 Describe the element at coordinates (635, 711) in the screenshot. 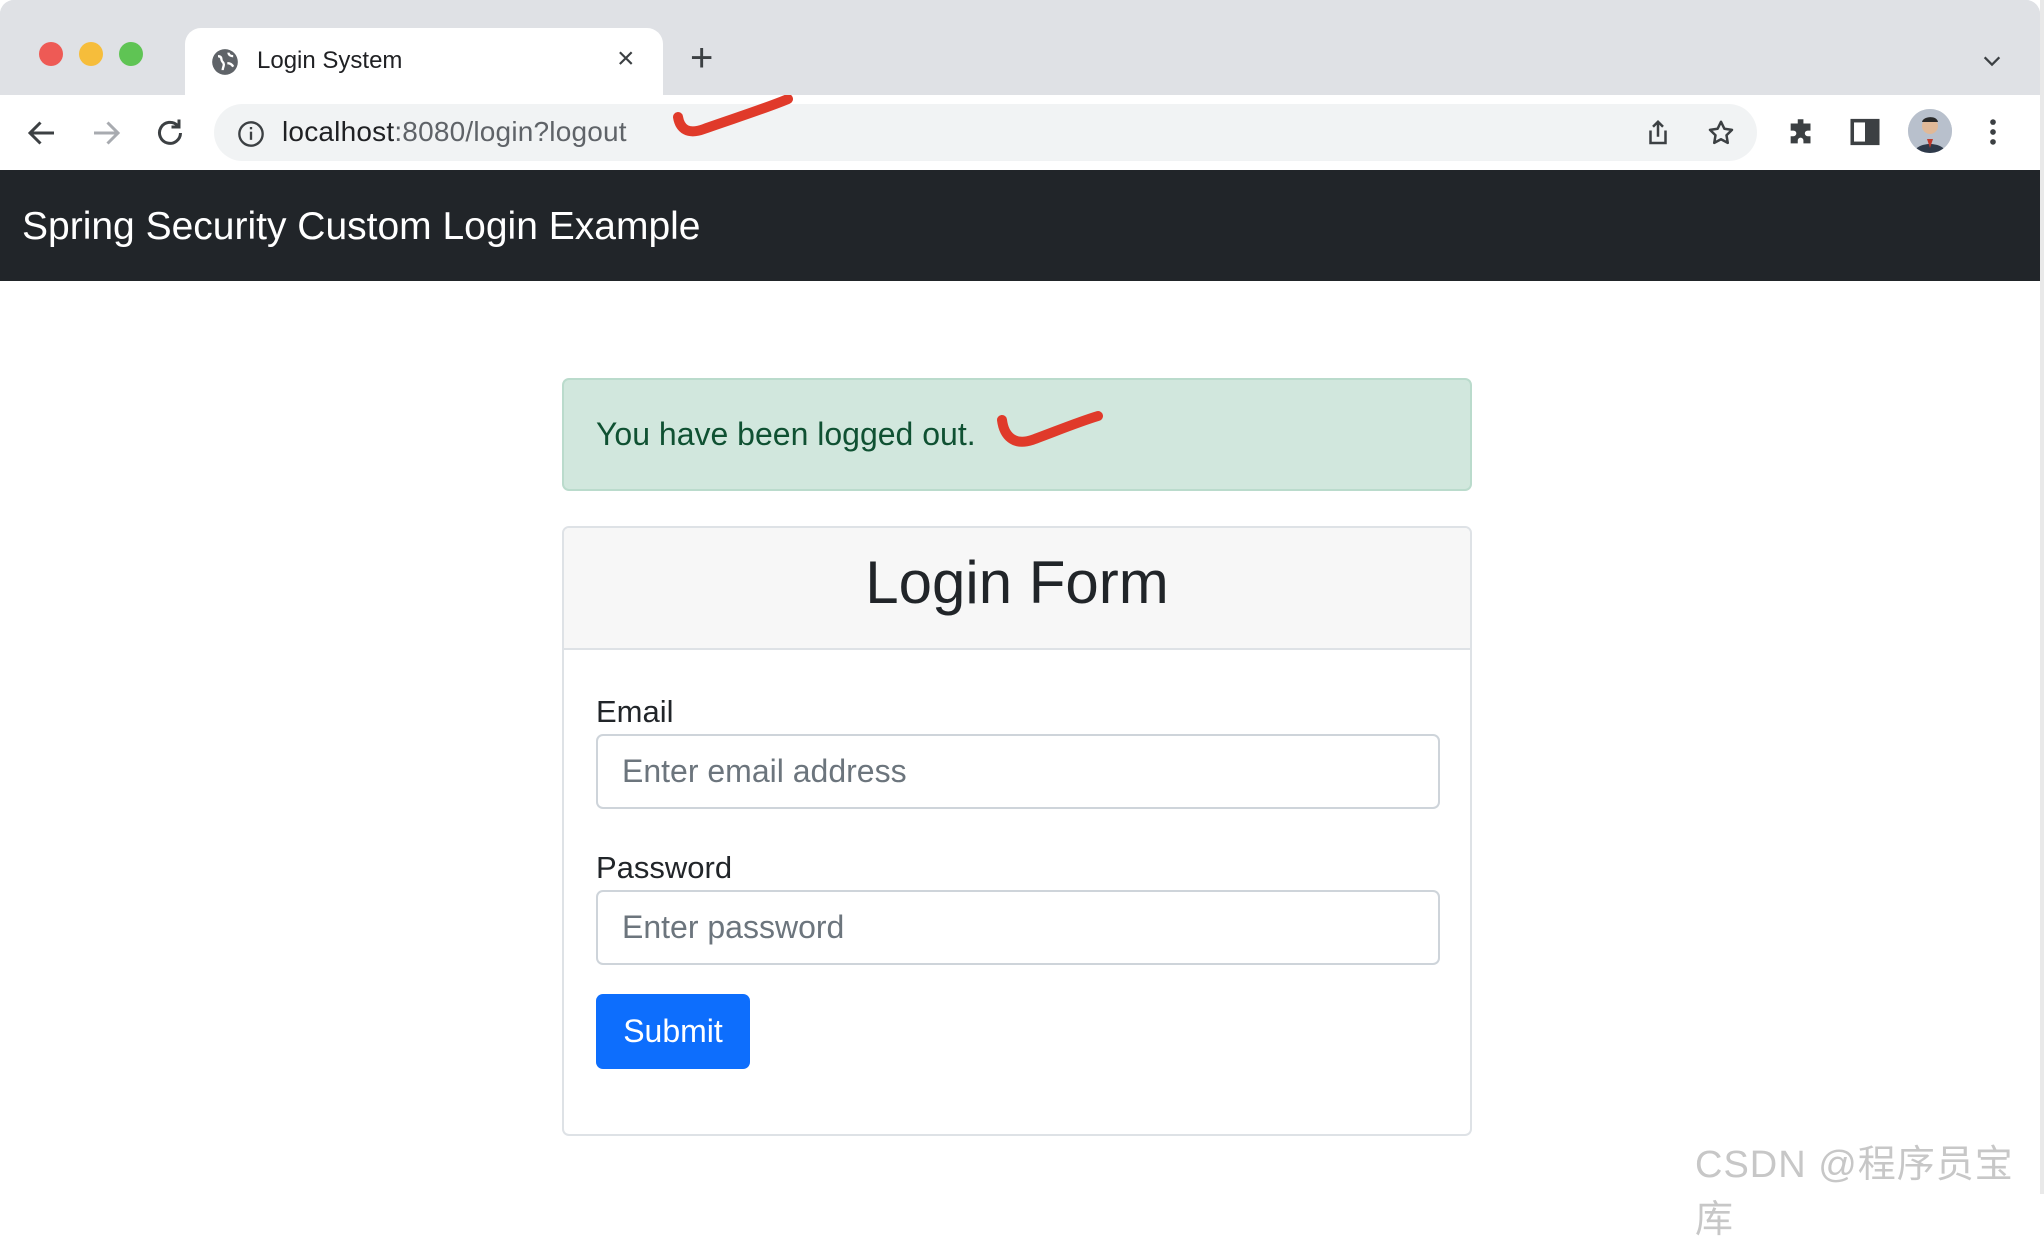

I see `email-label: Email` at that location.